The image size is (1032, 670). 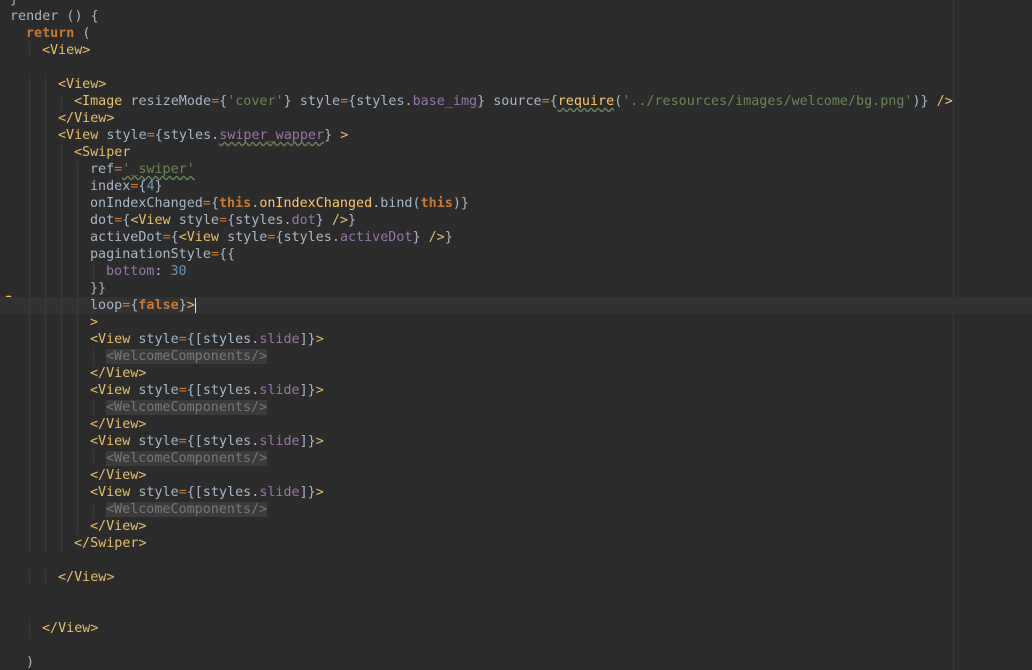 What do you see at coordinates (480, 169) in the screenshot?
I see `code-line: ref='_swiper'` at bounding box center [480, 169].